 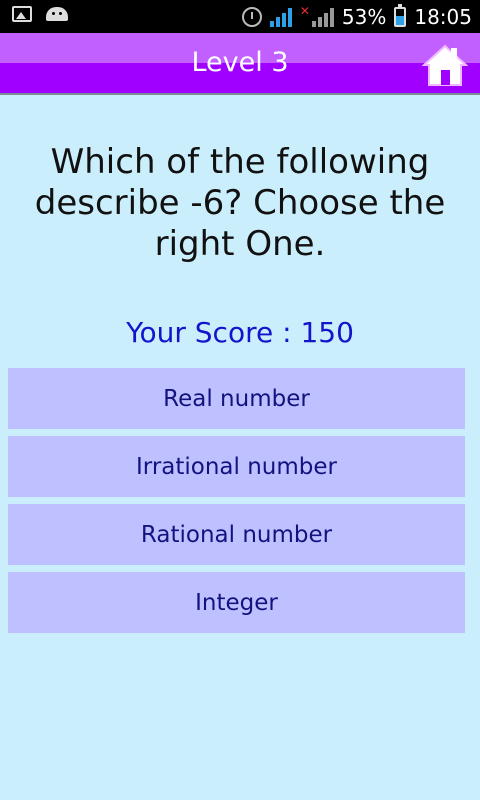 What do you see at coordinates (22, 14) in the screenshot?
I see `image-icon` at bounding box center [22, 14].